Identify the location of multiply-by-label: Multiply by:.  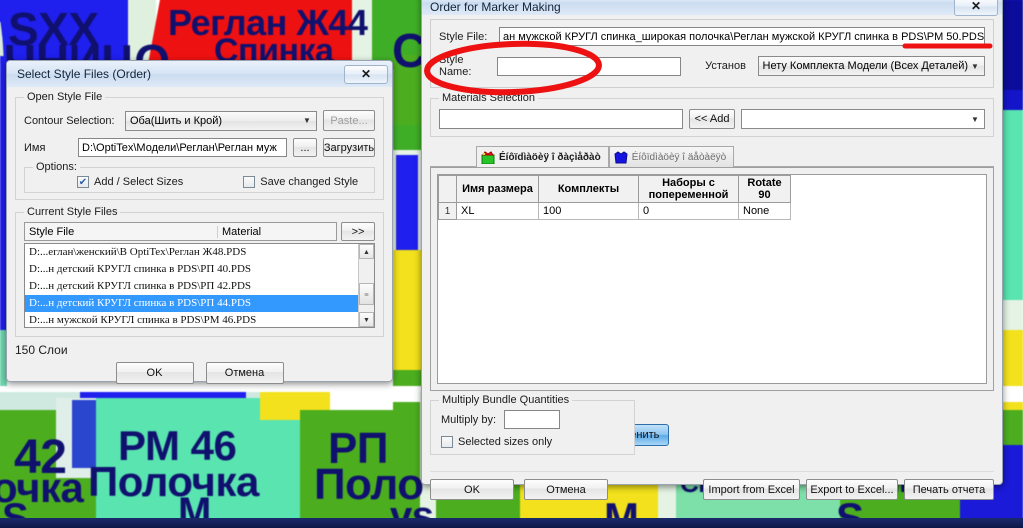
(469, 419).